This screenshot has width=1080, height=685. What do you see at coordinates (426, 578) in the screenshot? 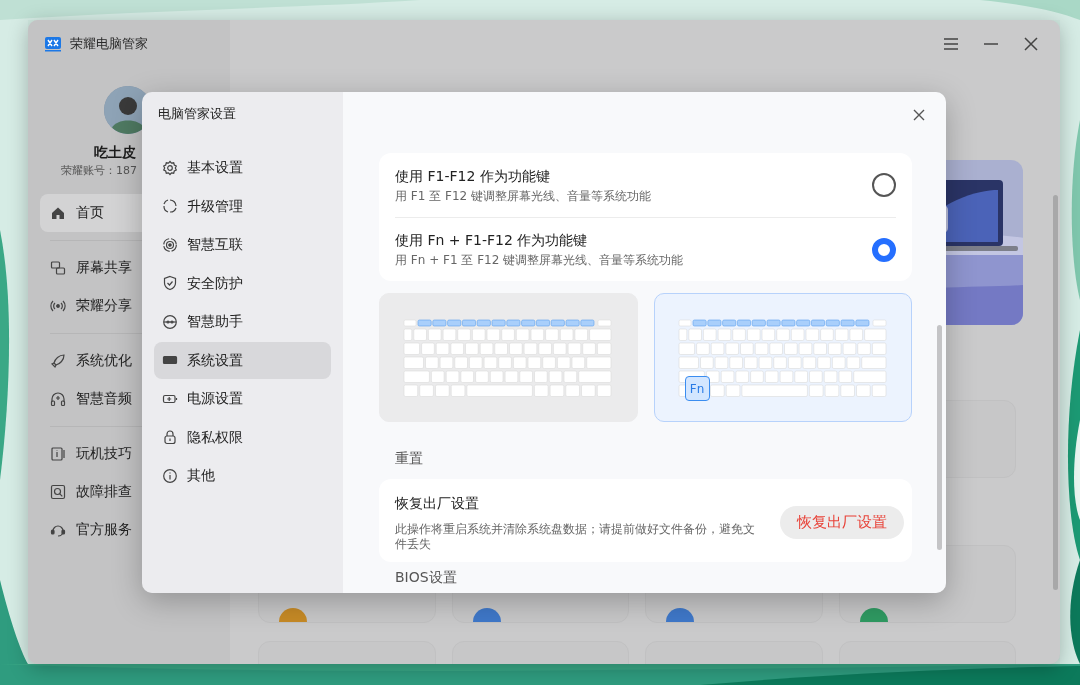
I see `section-heading: BIOS设置` at bounding box center [426, 578].